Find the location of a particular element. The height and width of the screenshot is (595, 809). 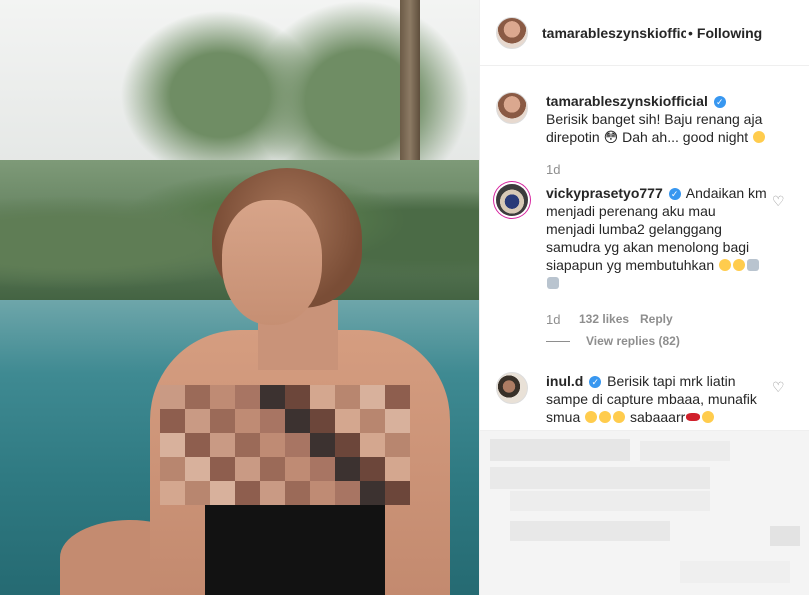

view-replies-label: View replies (82) is located at coordinates (633, 341).